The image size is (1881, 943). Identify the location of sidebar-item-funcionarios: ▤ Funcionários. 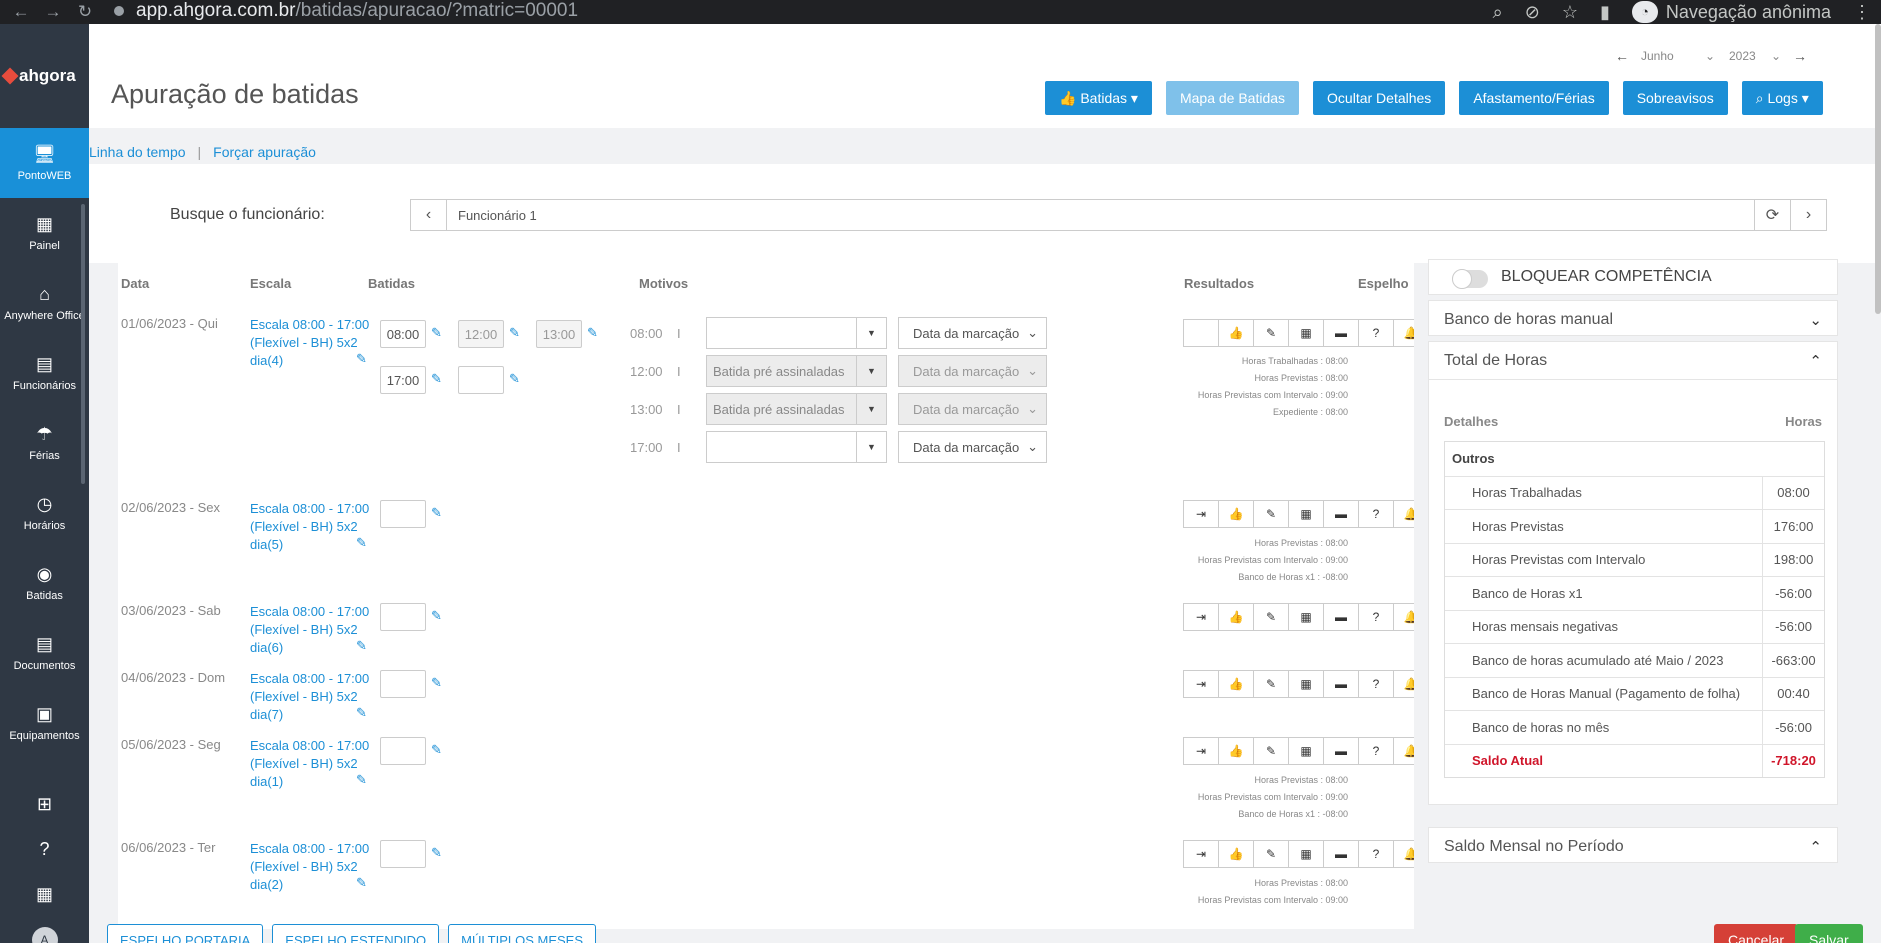
(44, 373).